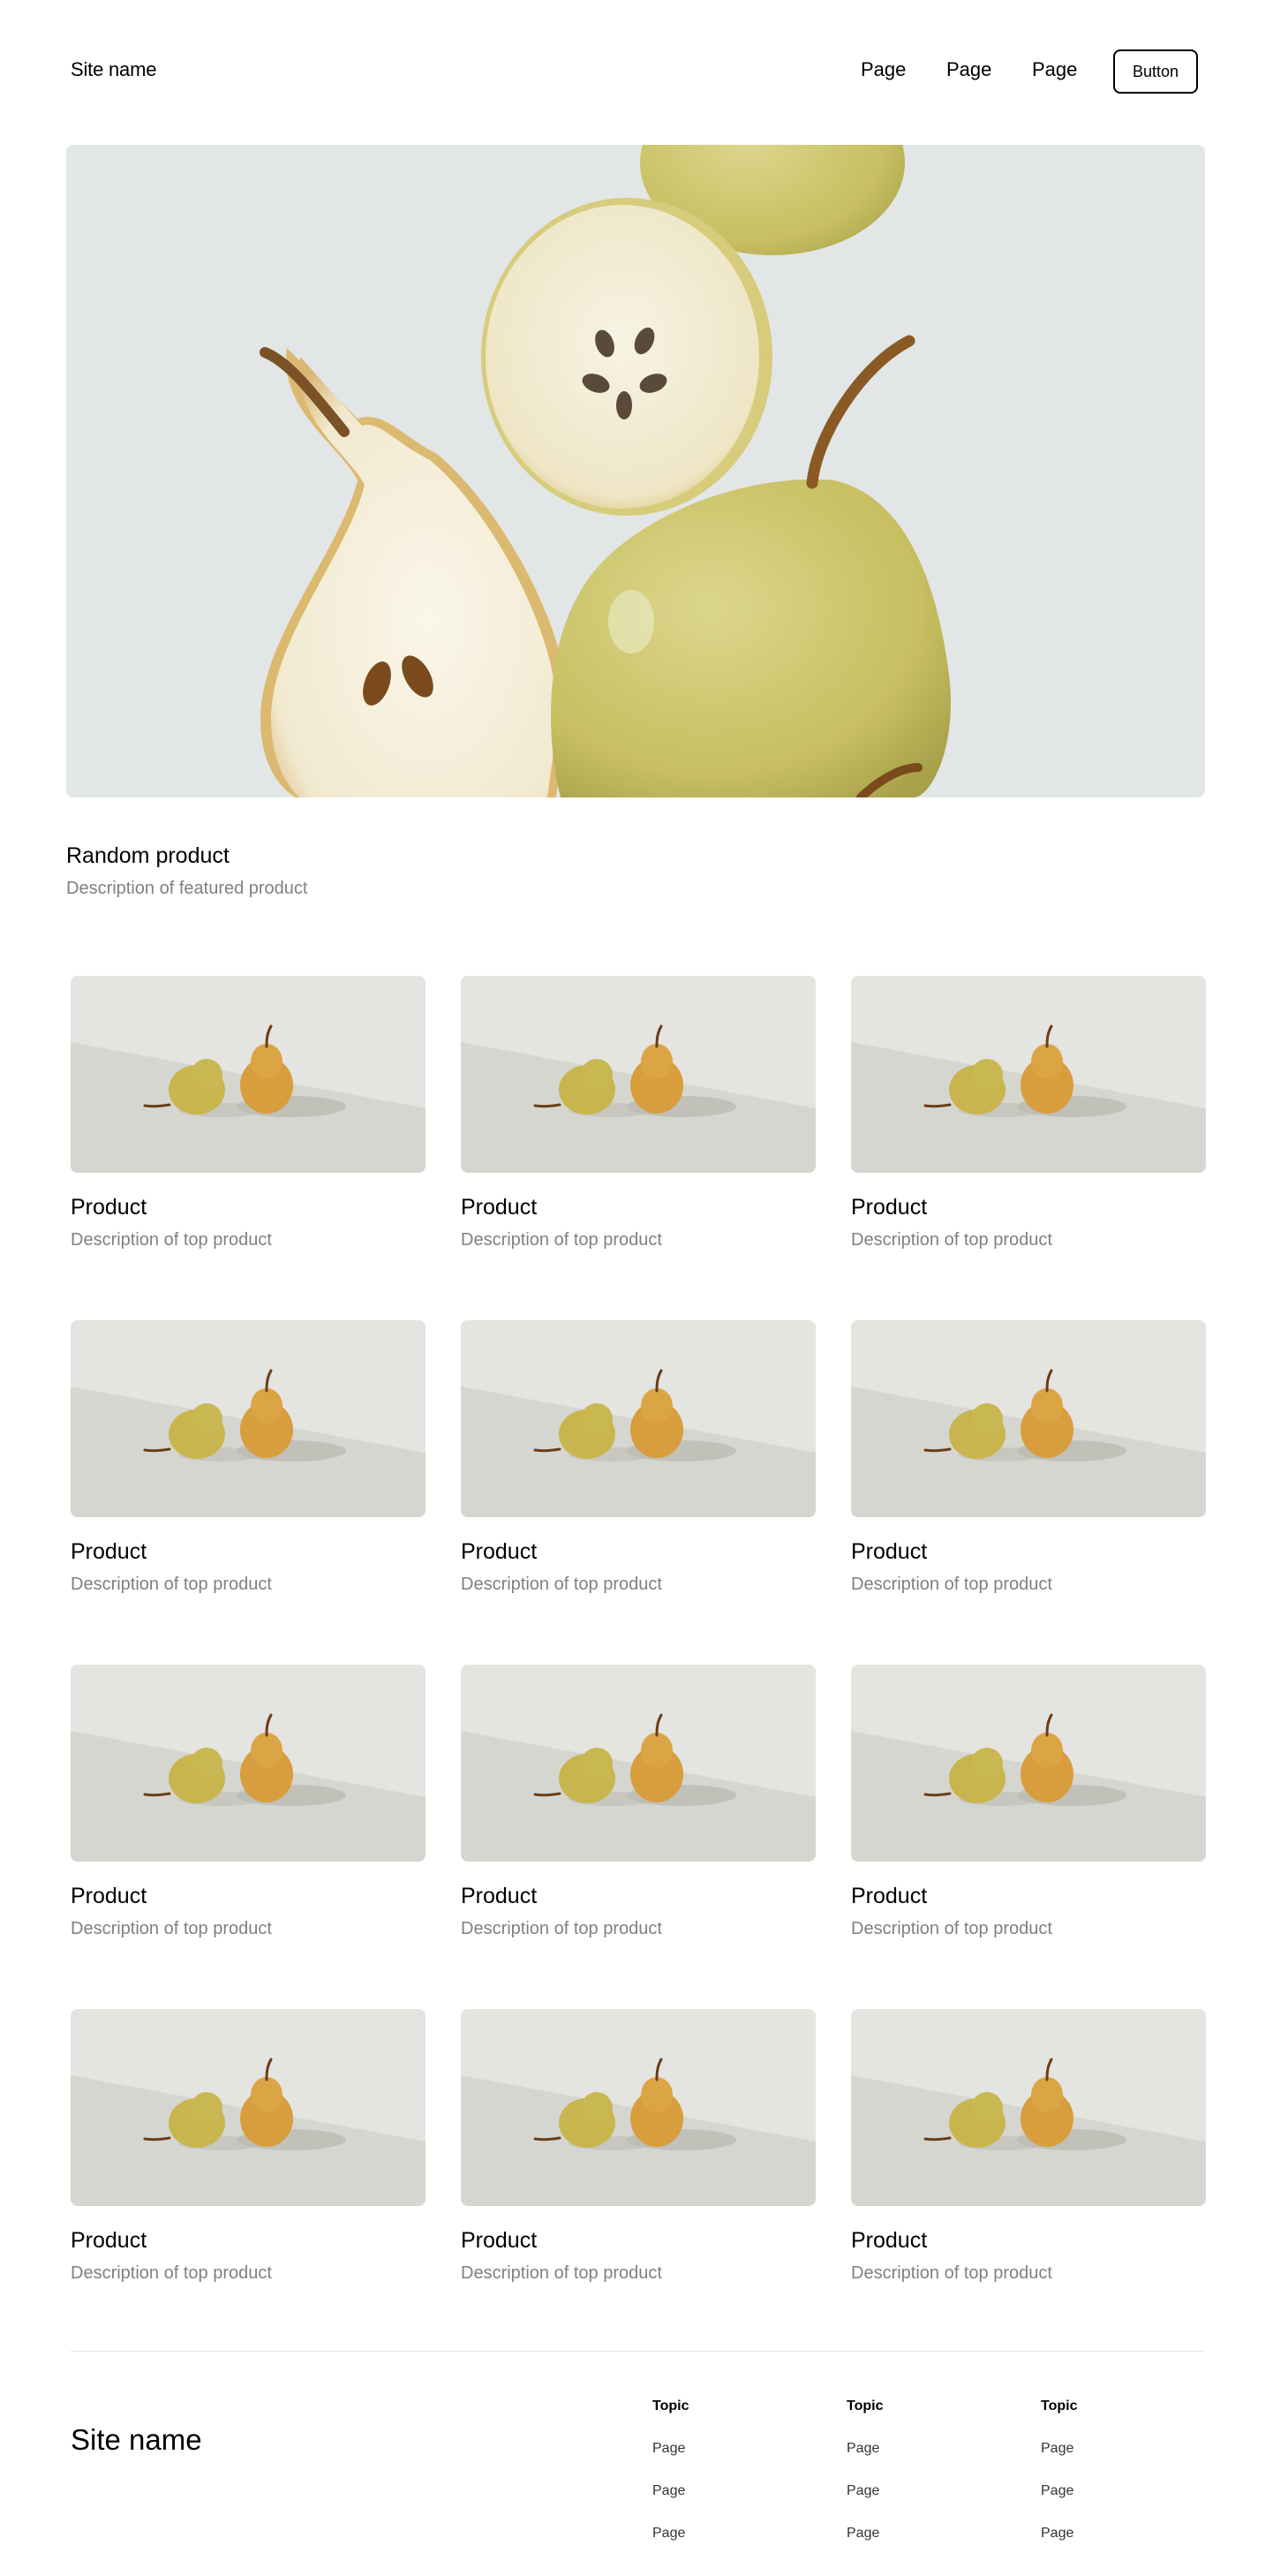 This screenshot has width=1273, height=2576. What do you see at coordinates (1054, 69) in the screenshot?
I see `nav-link-page-3: Page` at bounding box center [1054, 69].